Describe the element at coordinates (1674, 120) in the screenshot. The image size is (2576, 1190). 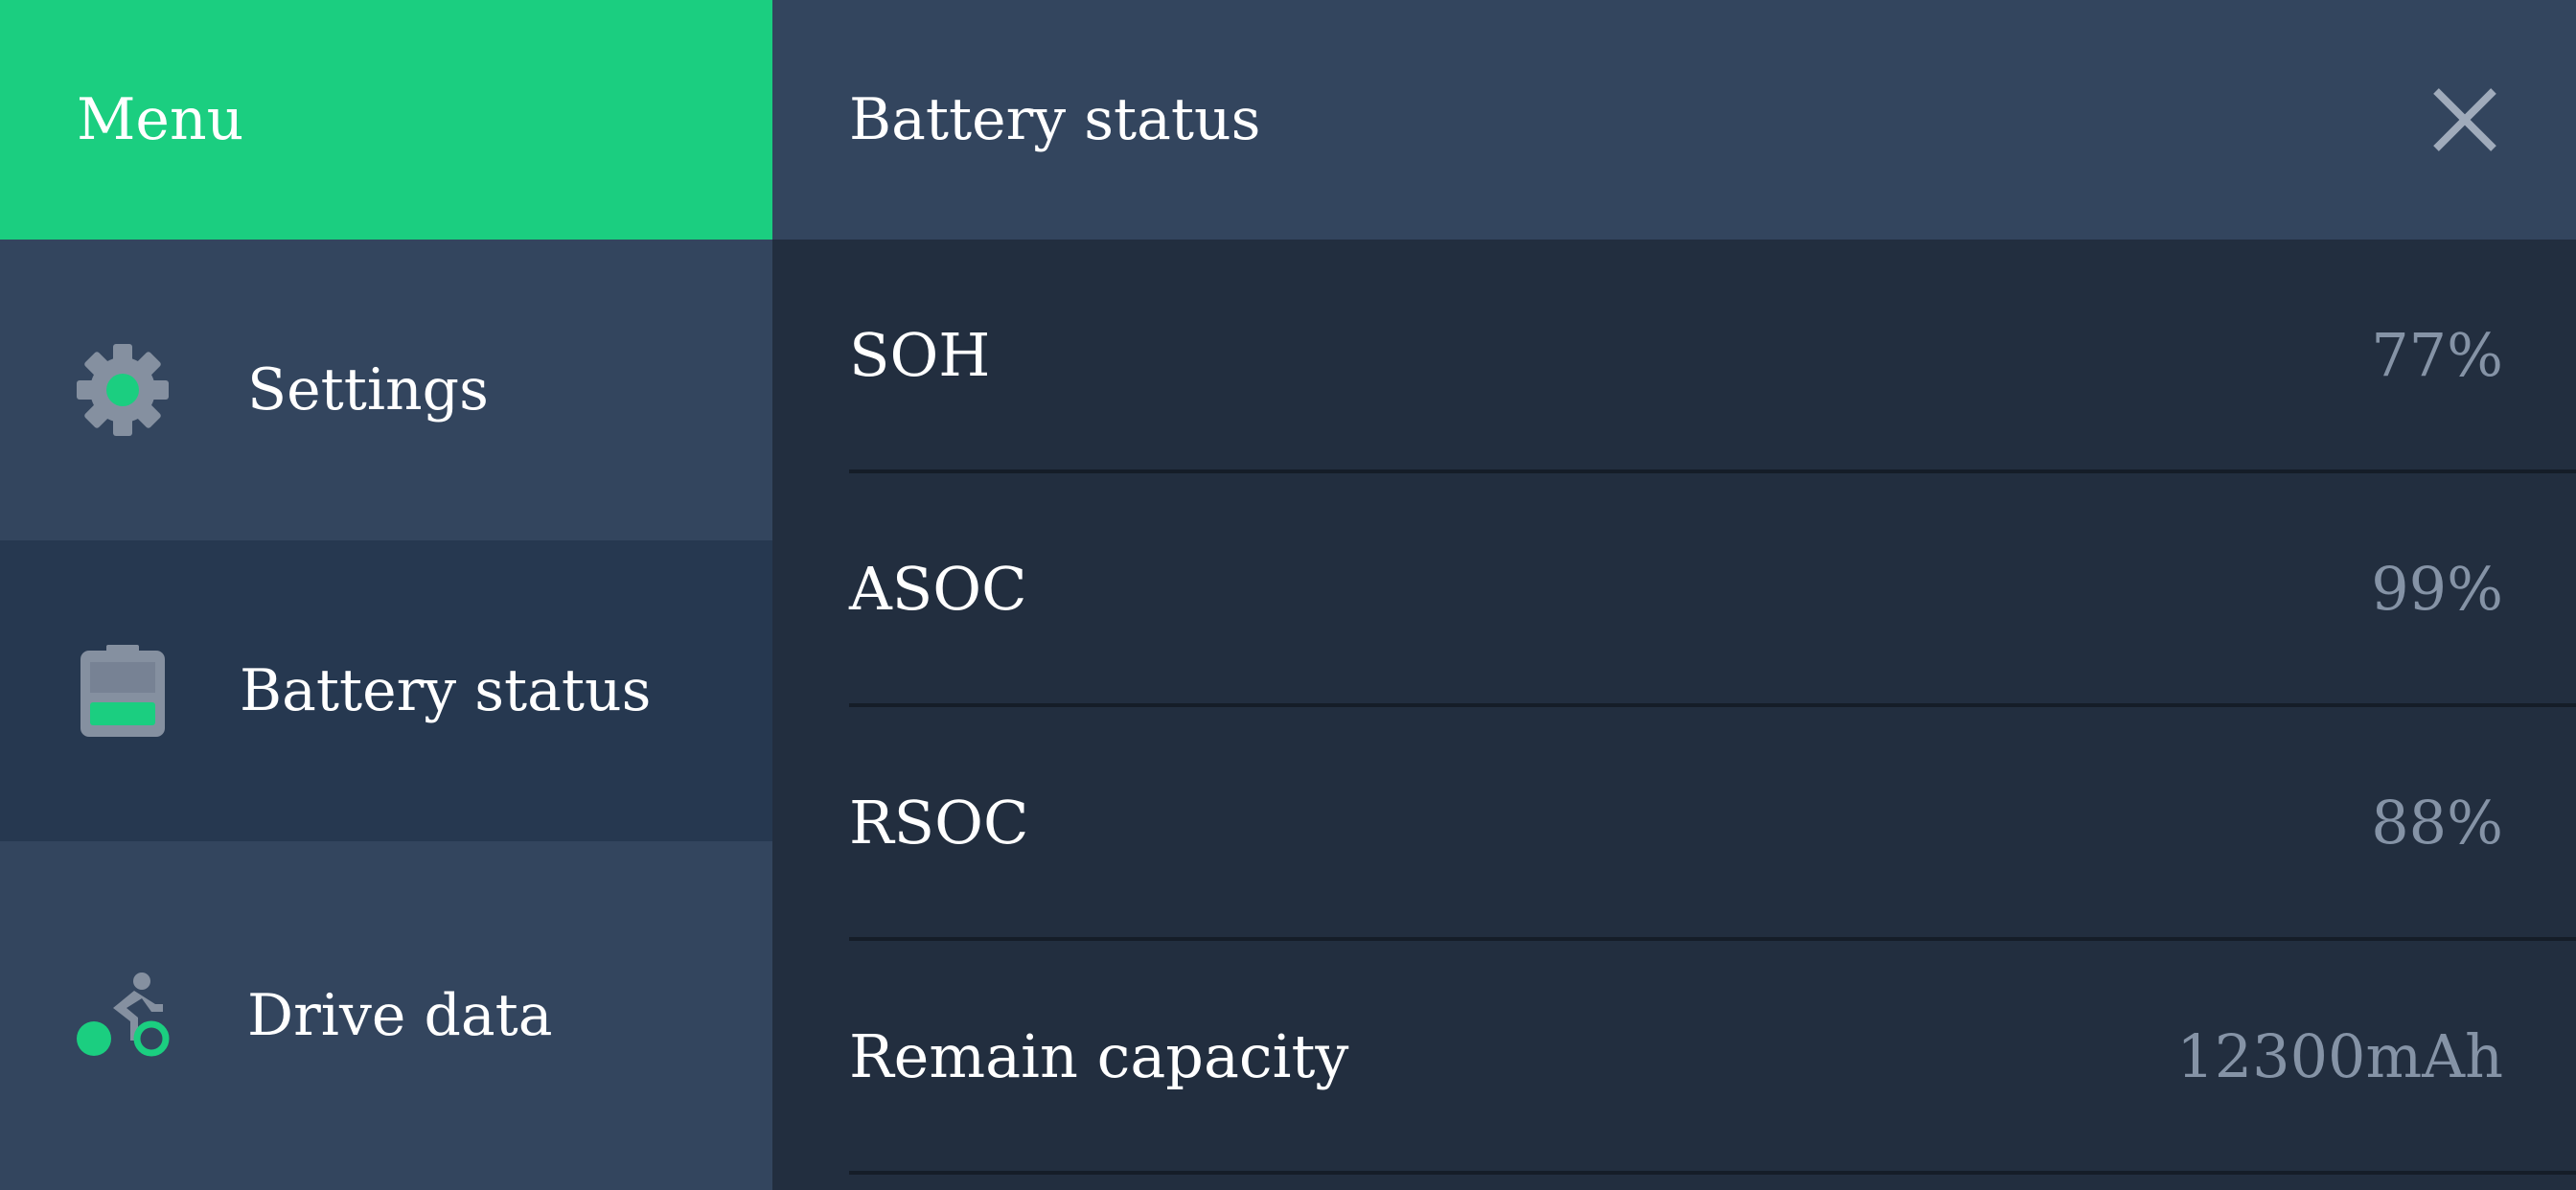
I see `main-header: Battery status` at that location.